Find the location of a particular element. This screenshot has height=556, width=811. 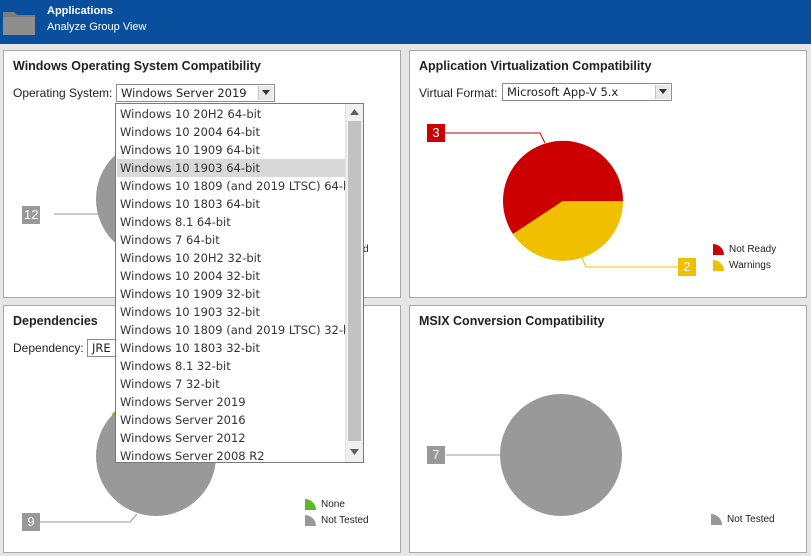

leader-line-warnings is located at coordinates (629, 262).